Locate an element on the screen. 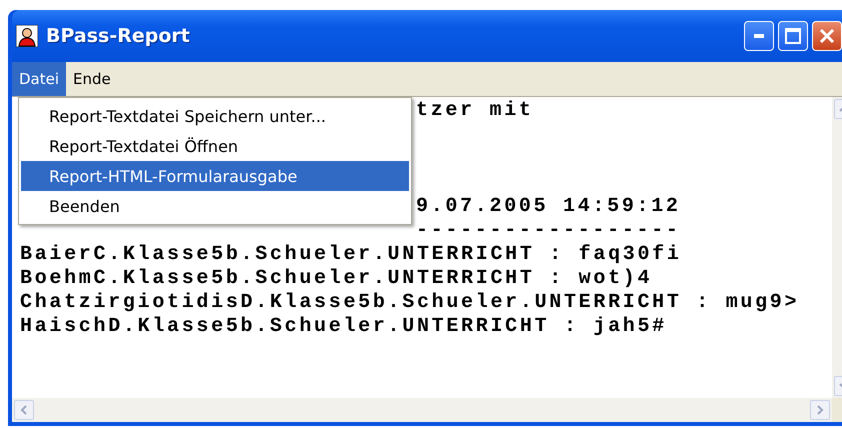 Image resolution: width=842 pixels, height=428 pixels. person-icon is located at coordinates (27, 36).